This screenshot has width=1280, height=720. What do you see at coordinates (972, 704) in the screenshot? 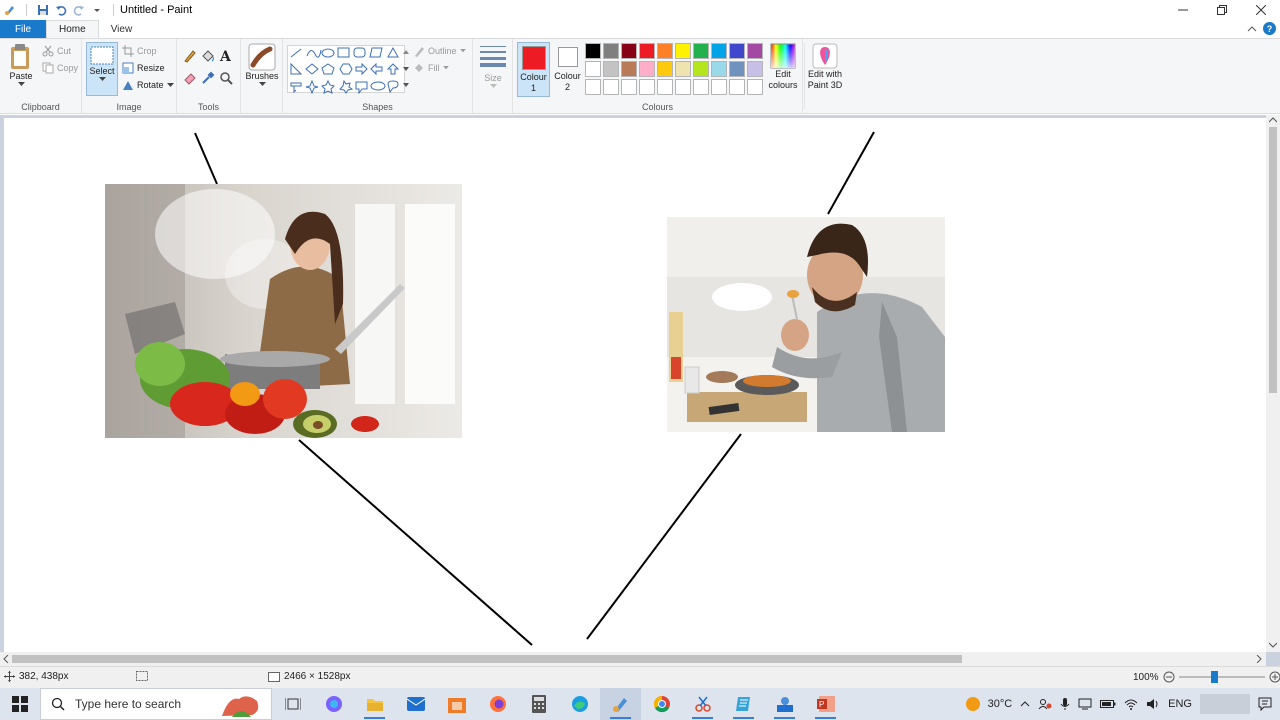
I see `weather-icon` at bounding box center [972, 704].